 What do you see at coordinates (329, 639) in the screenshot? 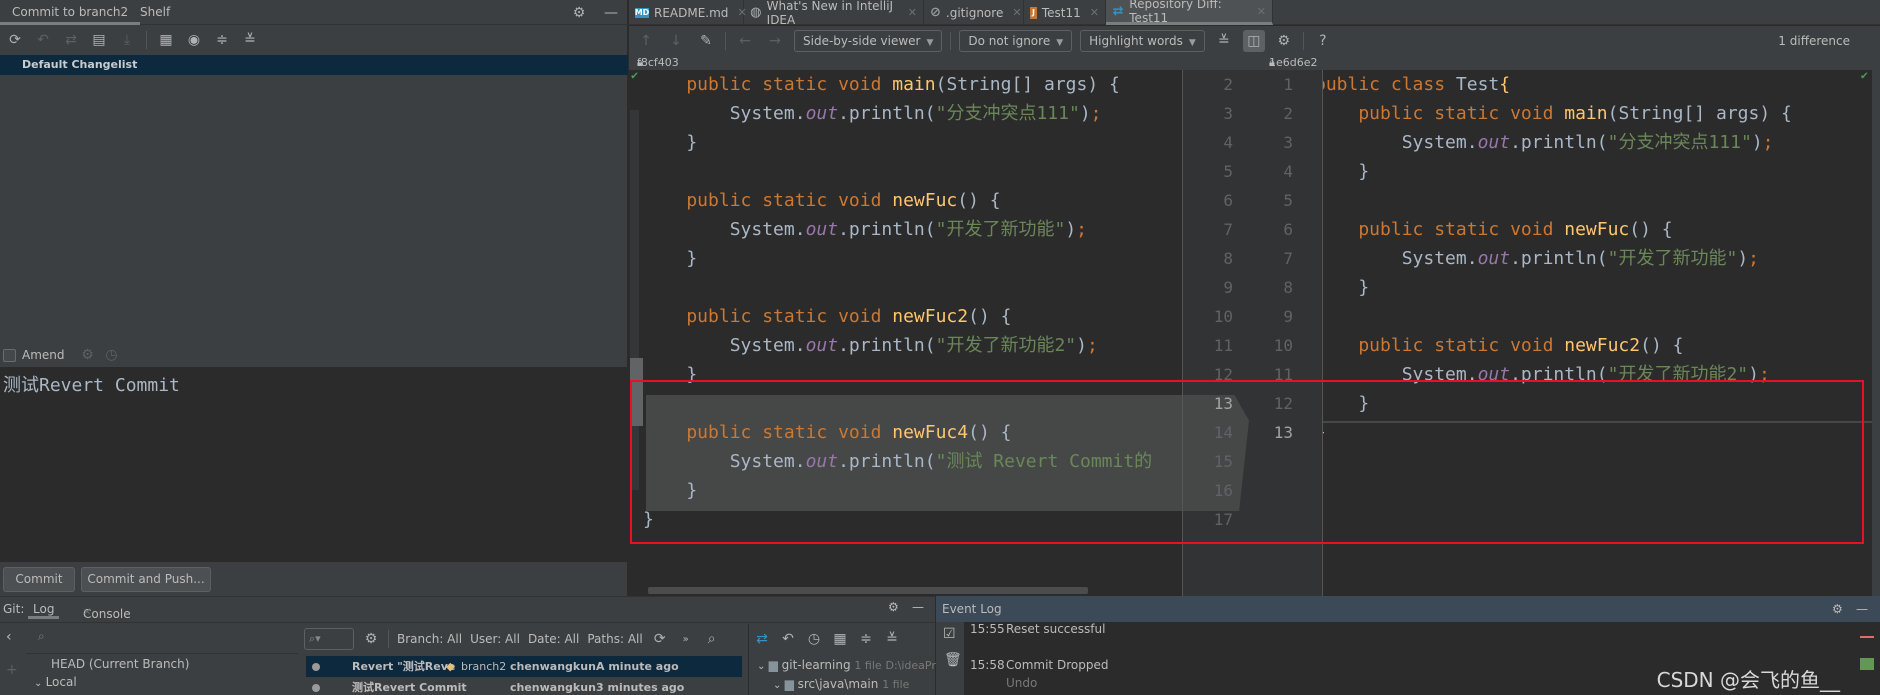
I see `log-search-input: ⌕▾` at bounding box center [329, 639].